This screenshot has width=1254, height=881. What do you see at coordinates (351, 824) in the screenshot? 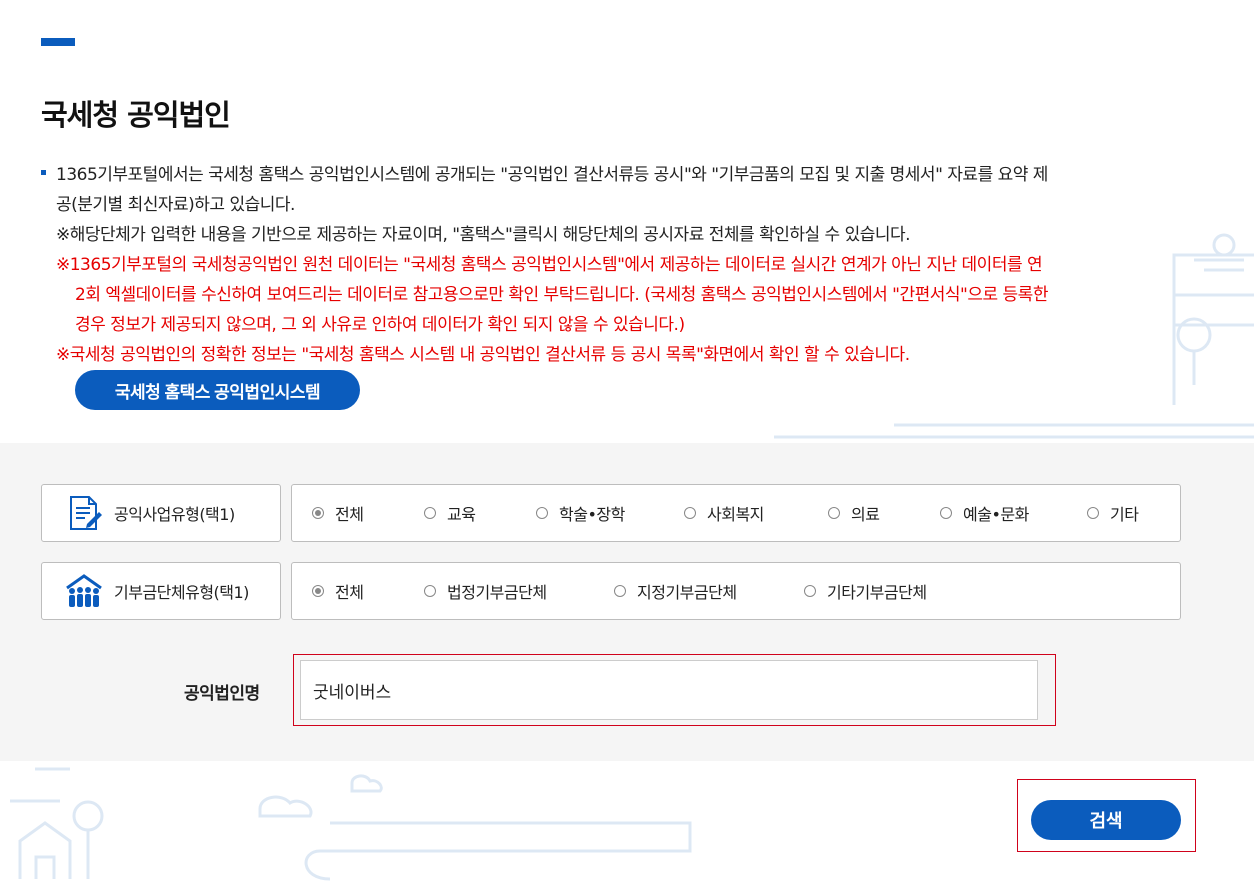
I see `town-illustration-icon` at bounding box center [351, 824].